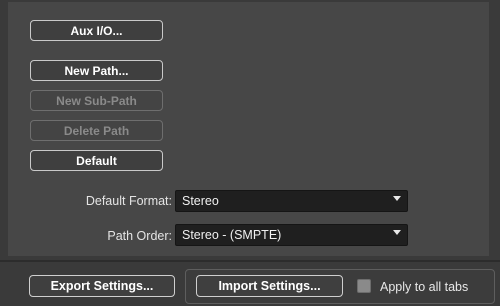  I want to click on footer-divider, so click(250, 261).